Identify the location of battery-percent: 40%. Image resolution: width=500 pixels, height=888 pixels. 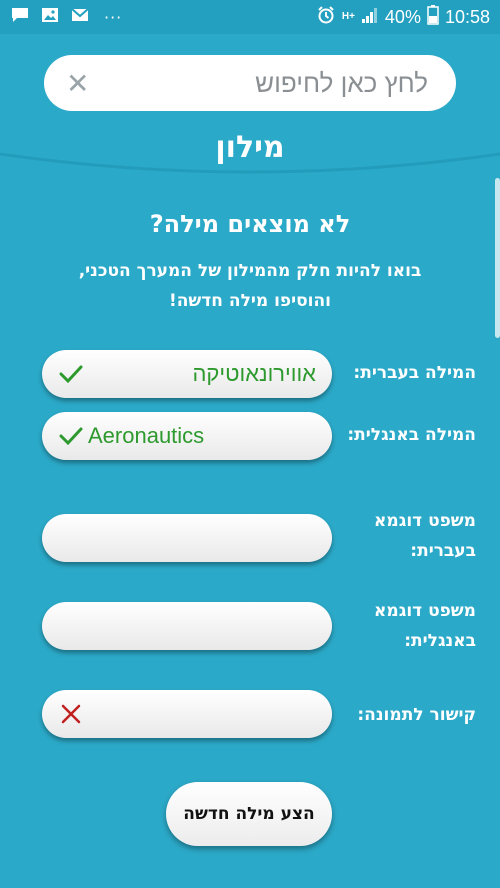
(402, 16).